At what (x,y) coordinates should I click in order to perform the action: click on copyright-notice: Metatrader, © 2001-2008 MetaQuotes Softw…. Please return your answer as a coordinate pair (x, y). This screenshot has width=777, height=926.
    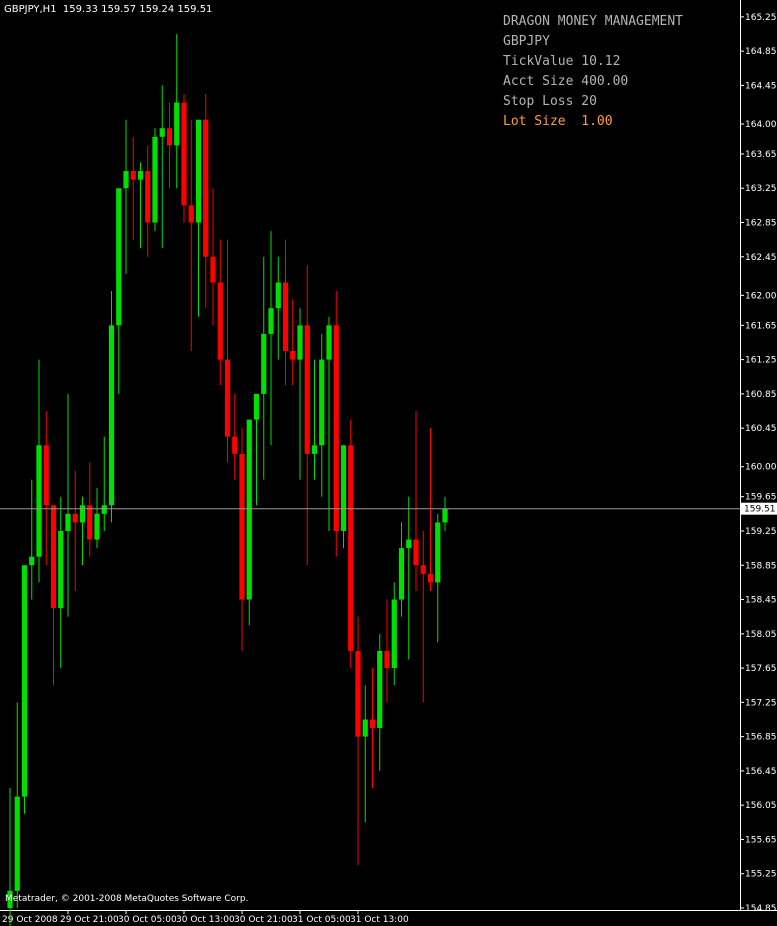
    Looking at the image, I should click on (127, 899).